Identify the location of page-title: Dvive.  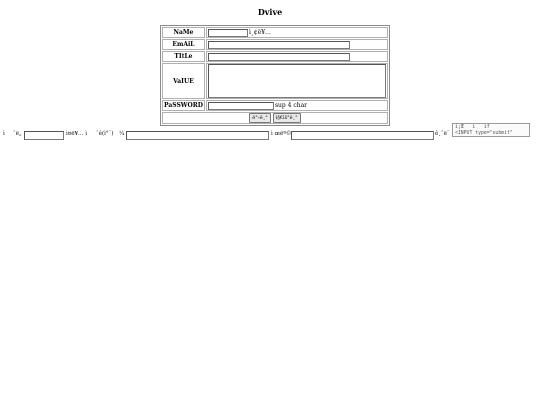
(270, 12).